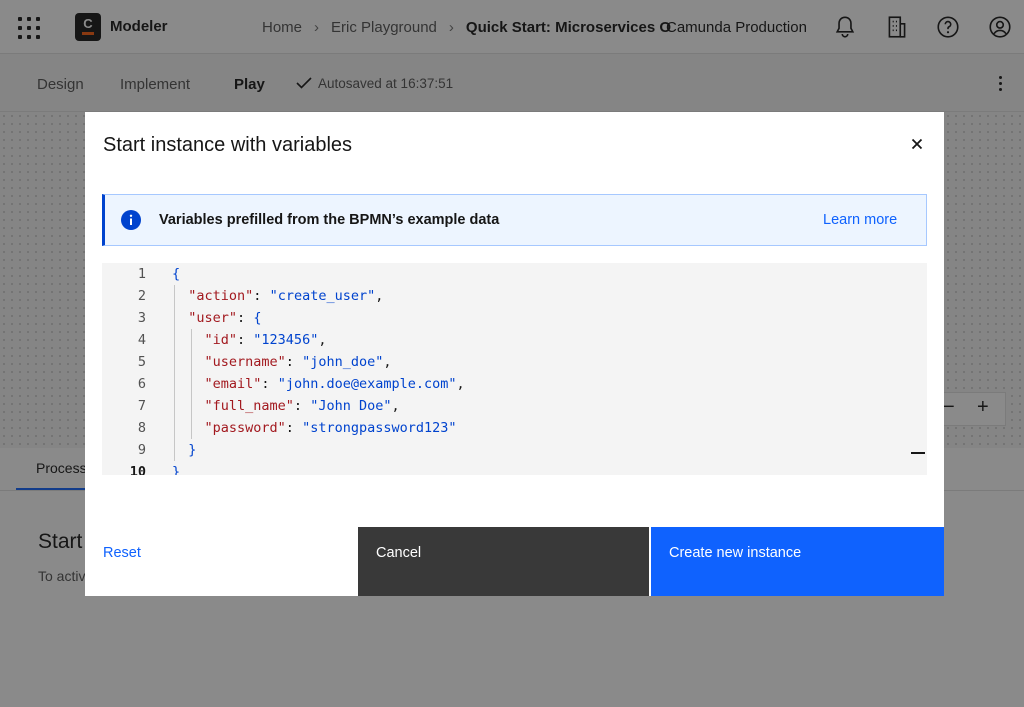  Describe the element at coordinates (245, 428) in the screenshot. I see `json-key: "password"` at that location.